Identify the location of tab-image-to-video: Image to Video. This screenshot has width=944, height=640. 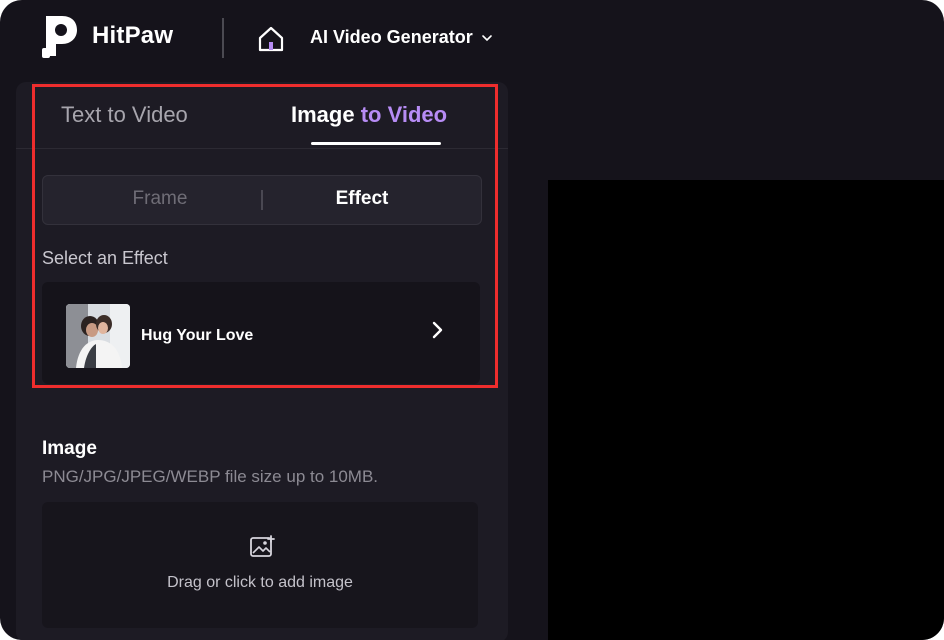
(369, 115).